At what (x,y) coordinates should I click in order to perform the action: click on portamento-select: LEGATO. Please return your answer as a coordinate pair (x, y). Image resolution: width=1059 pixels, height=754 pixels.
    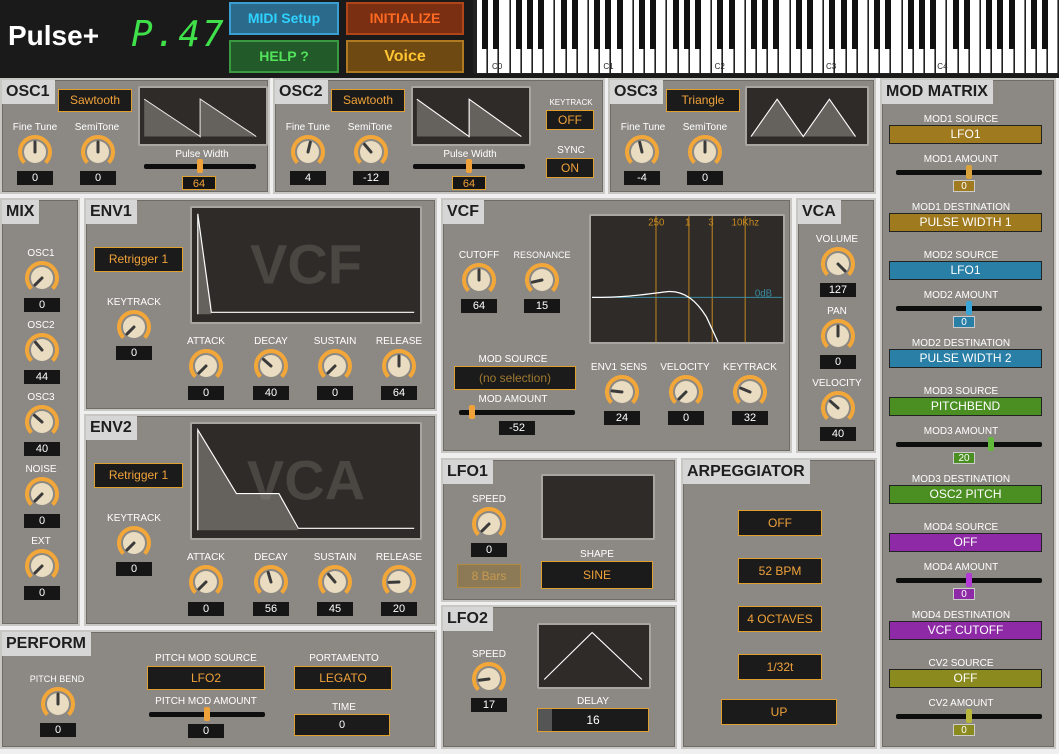
    Looking at the image, I should click on (343, 678).